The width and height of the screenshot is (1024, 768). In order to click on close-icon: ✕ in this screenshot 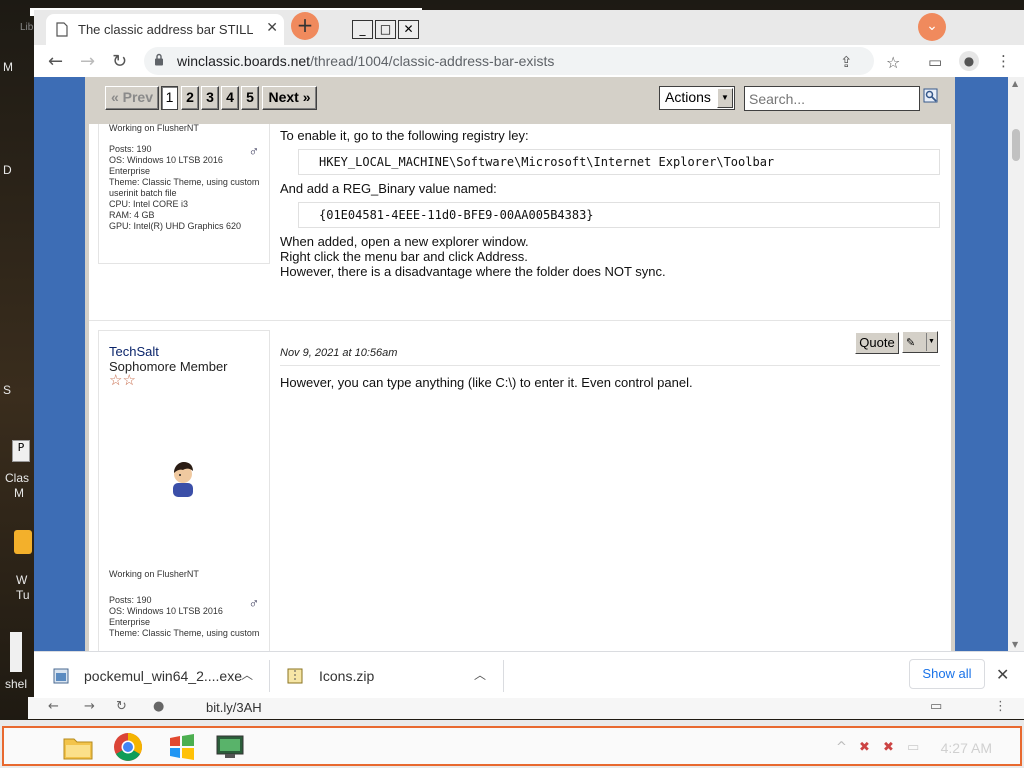, I will do `click(1002, 674)`.